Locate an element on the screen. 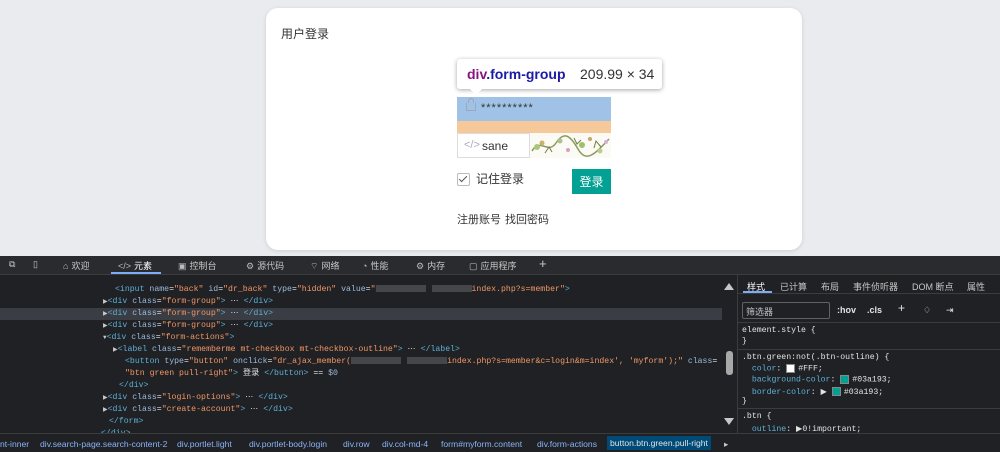 This screenshot has width=1000, height=452. card-title: 用户登录 is located at coordinates (305, 34).